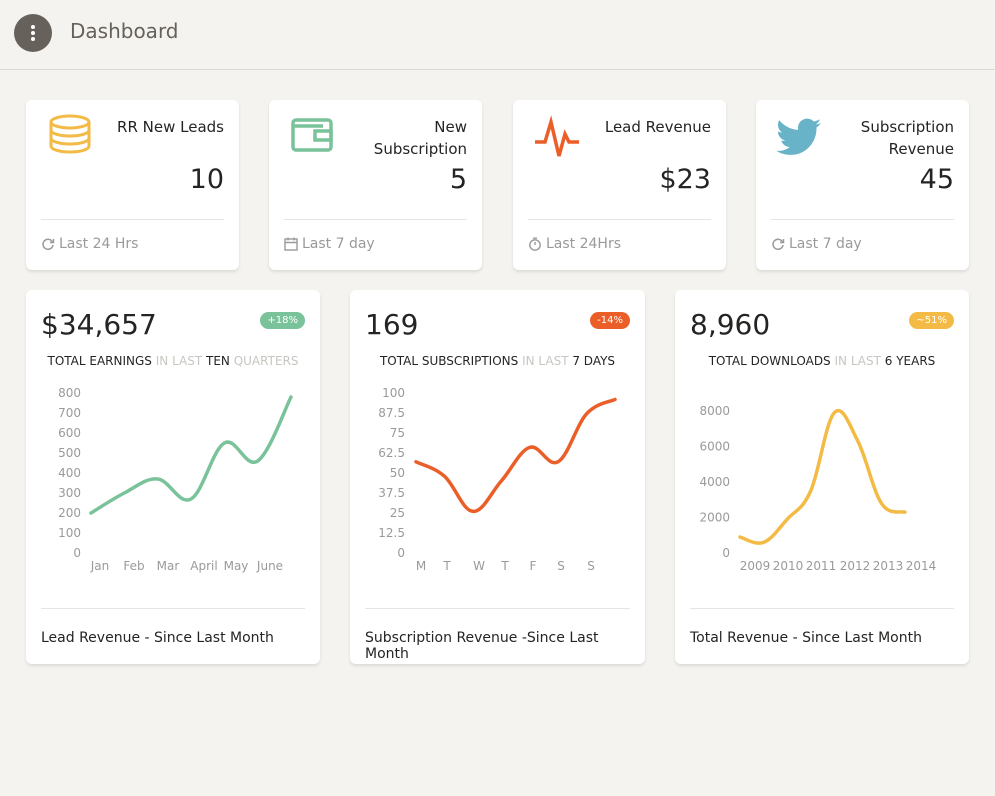 The image size is (995, 796). I want to click on y-tick-label: 800, so click(69, 393).